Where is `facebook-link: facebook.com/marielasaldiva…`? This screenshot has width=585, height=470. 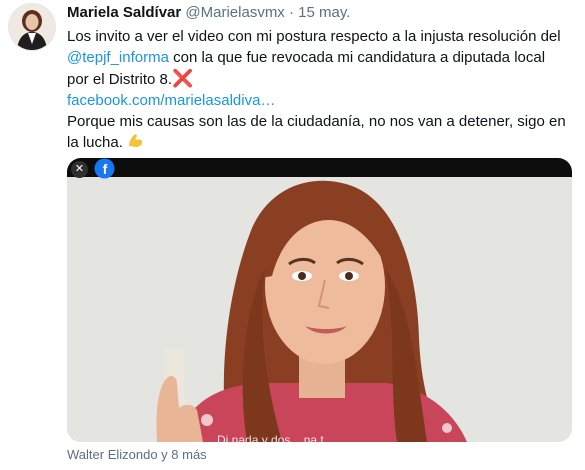 facebook-link: facebook.com/marielasaldiva… is located at coordinates (322, 100).